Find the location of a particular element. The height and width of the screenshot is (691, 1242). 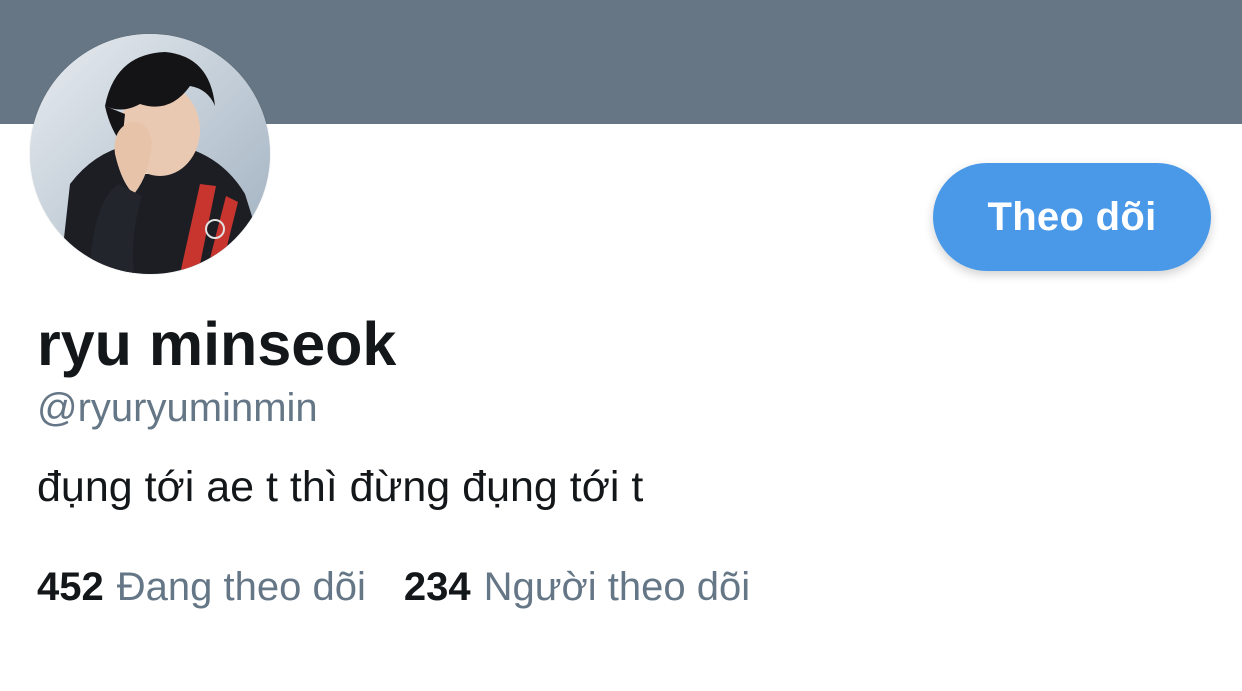

followers-stat: 234 Người theo dõi is located at coordinates (577, 587).